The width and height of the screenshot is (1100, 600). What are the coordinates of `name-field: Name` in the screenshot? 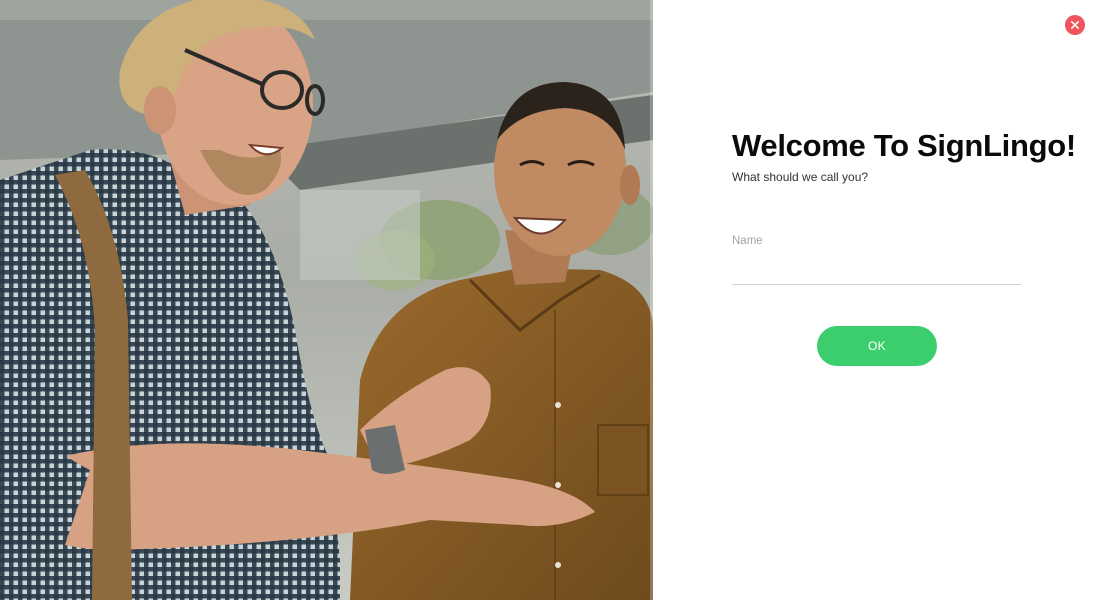 It's located at (876, 260).